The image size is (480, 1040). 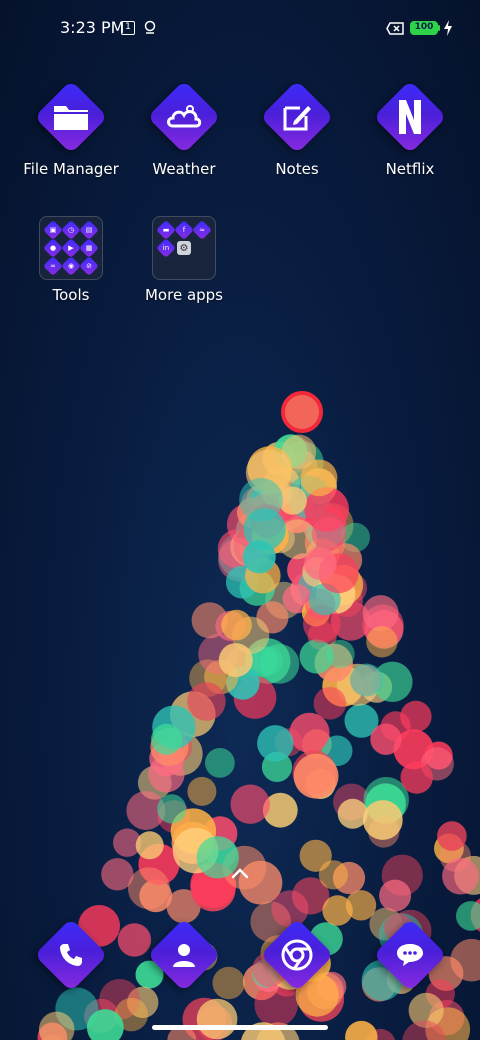 I want to click on app-netflix: Netflix, so click(x=410, y=129).